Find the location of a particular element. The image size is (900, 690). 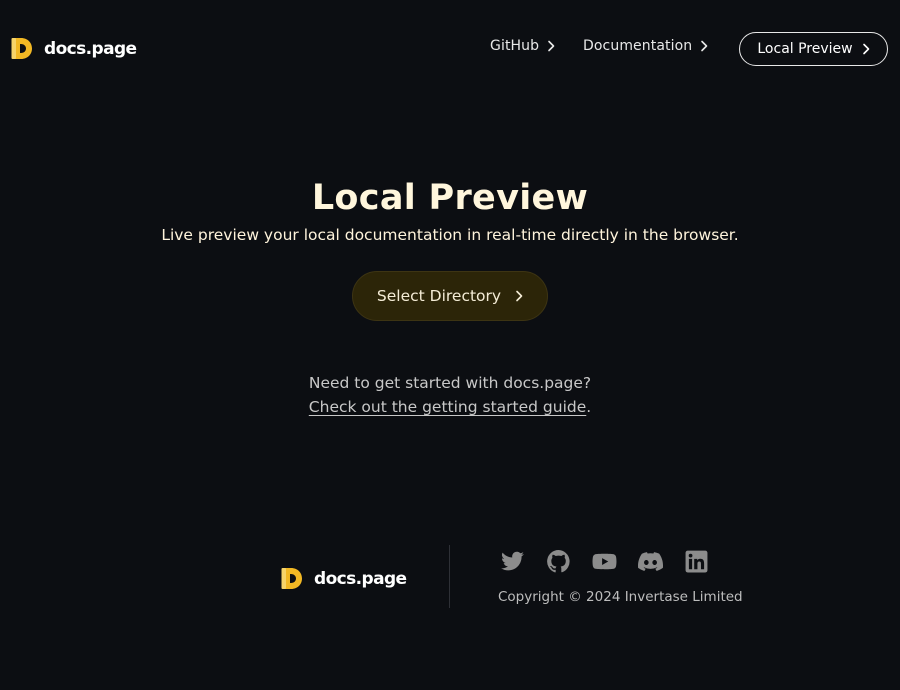

linkedin-icon is located at coordinates (696, 561).